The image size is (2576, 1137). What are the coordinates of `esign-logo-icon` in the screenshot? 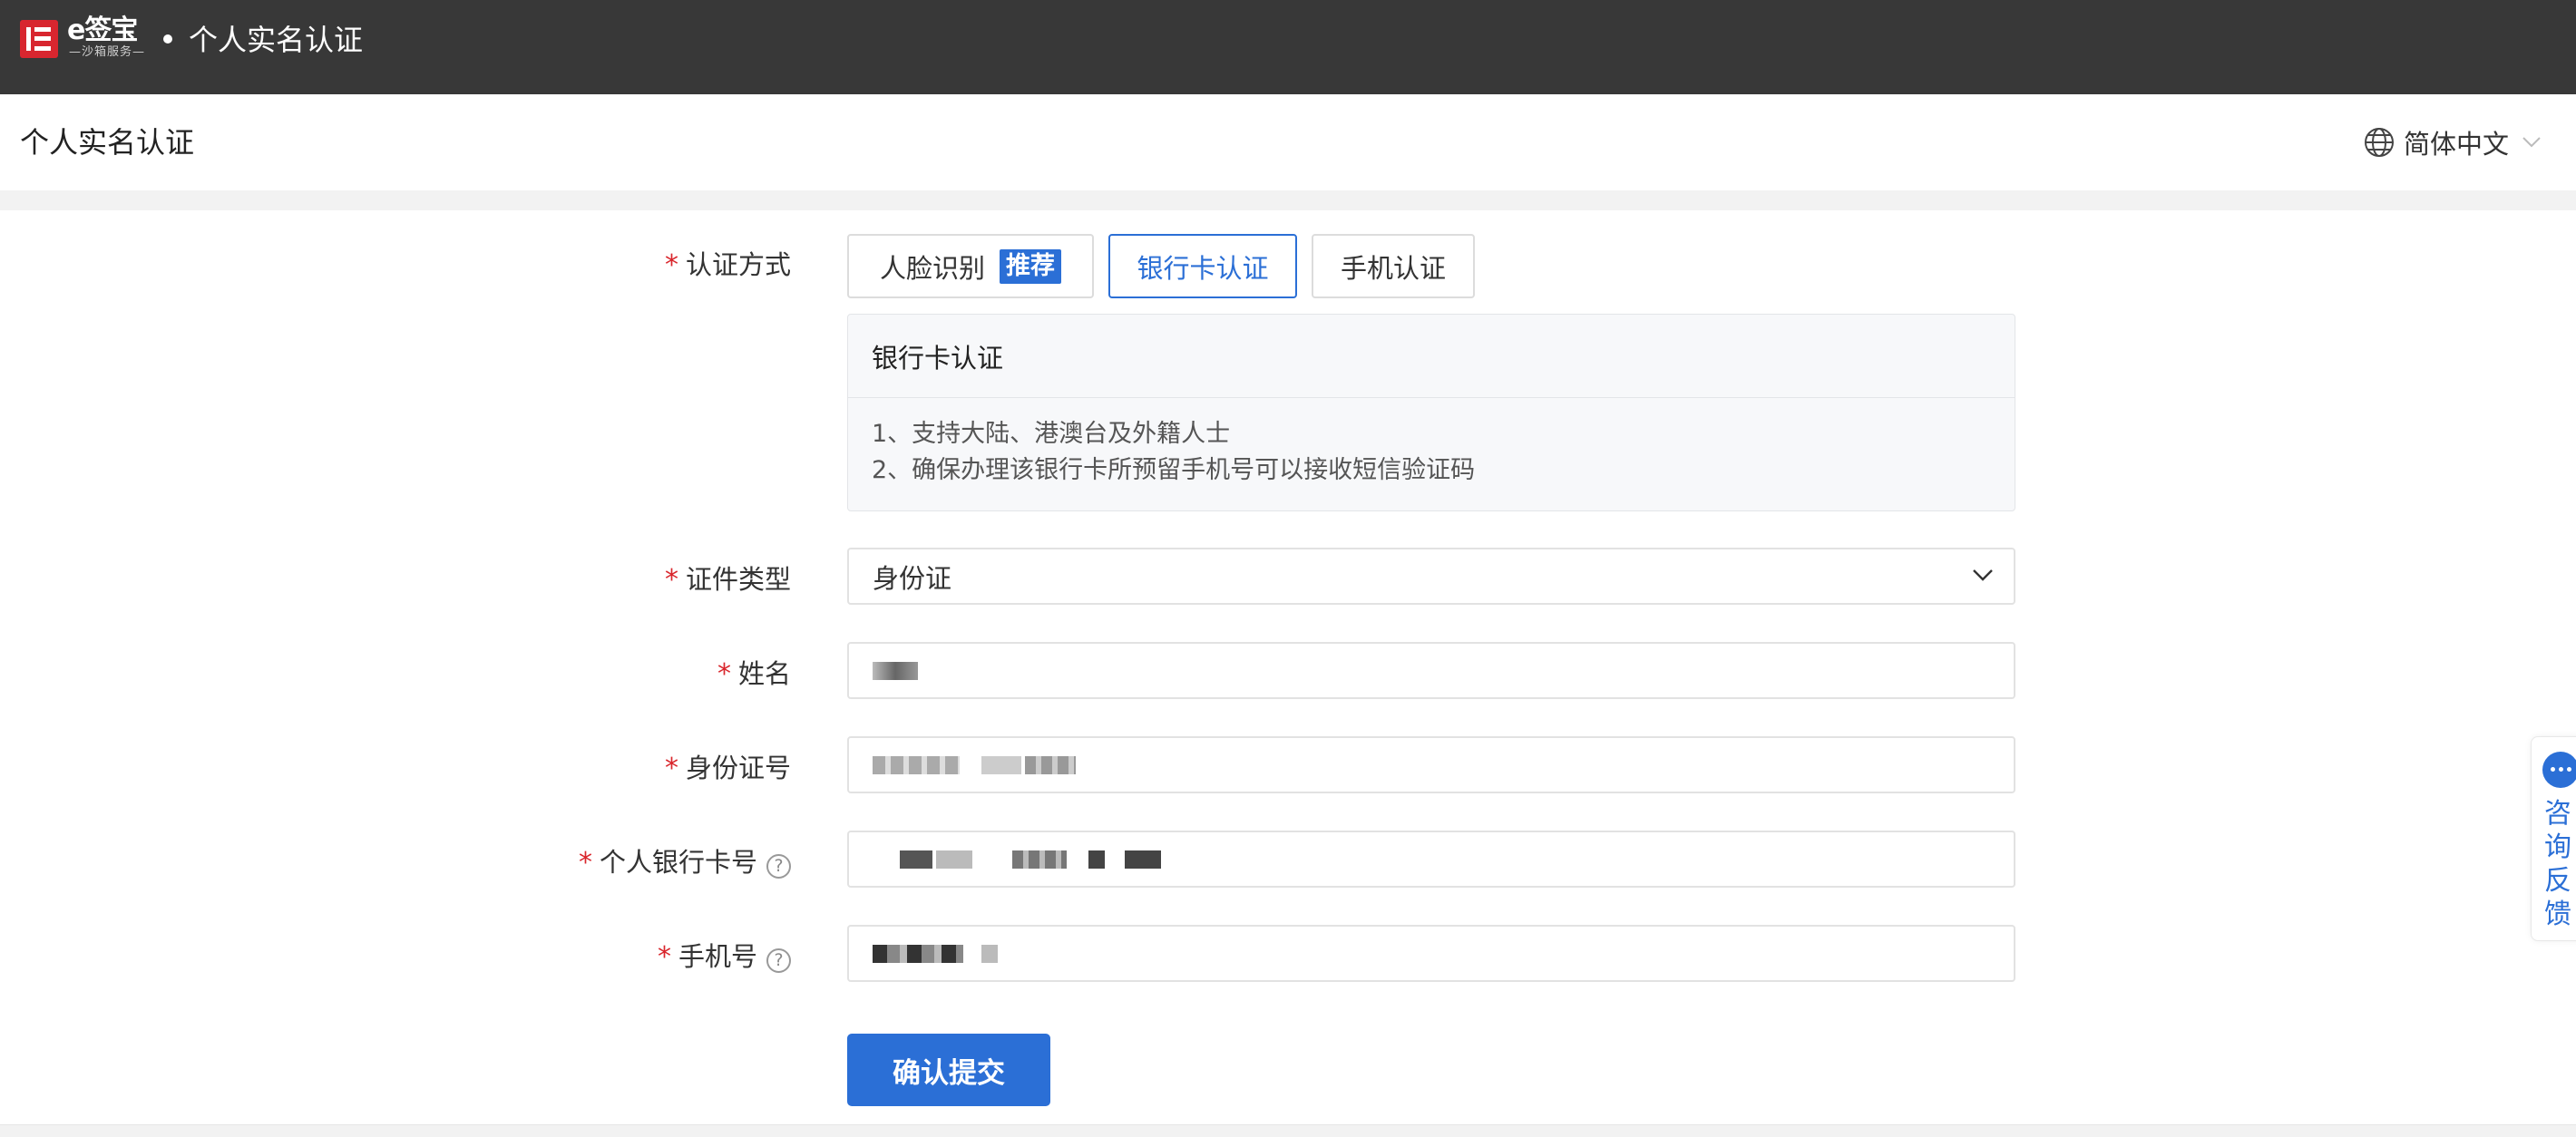 It's located at (39, 39).